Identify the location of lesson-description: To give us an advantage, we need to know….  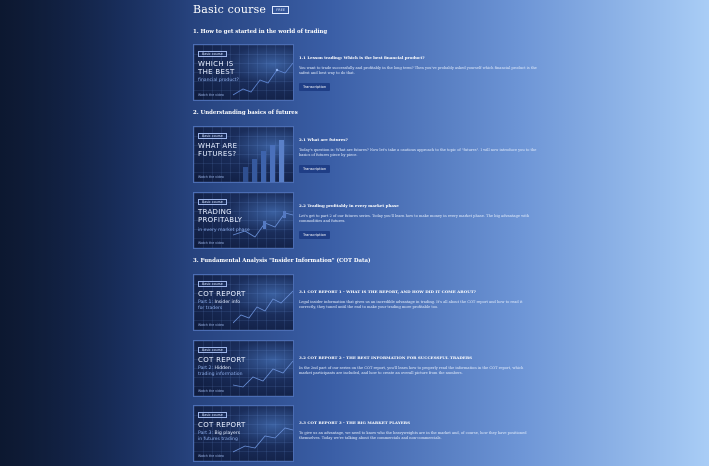
(413, 436).